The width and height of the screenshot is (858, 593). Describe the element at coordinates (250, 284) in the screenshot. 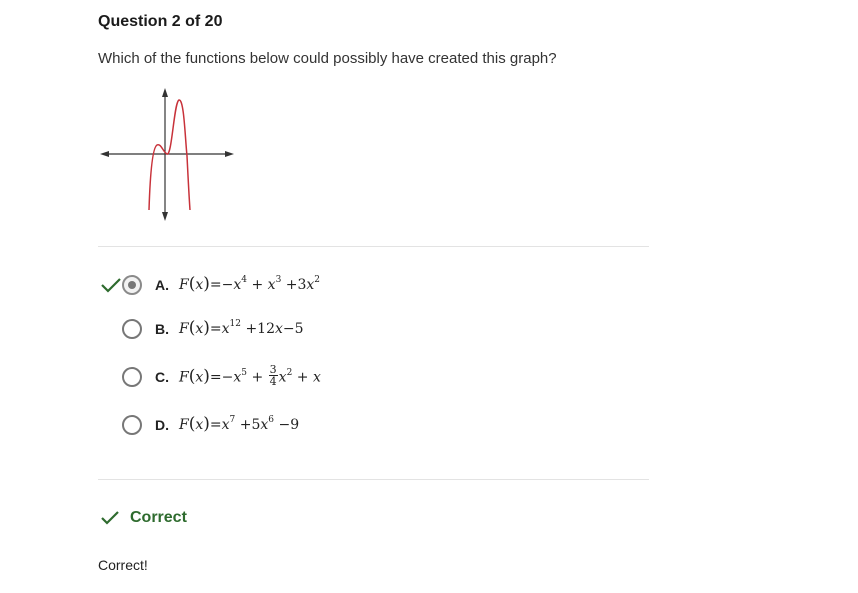

I see `choice-formula: F(x)=−x4 + x3 +3x2` at that location.